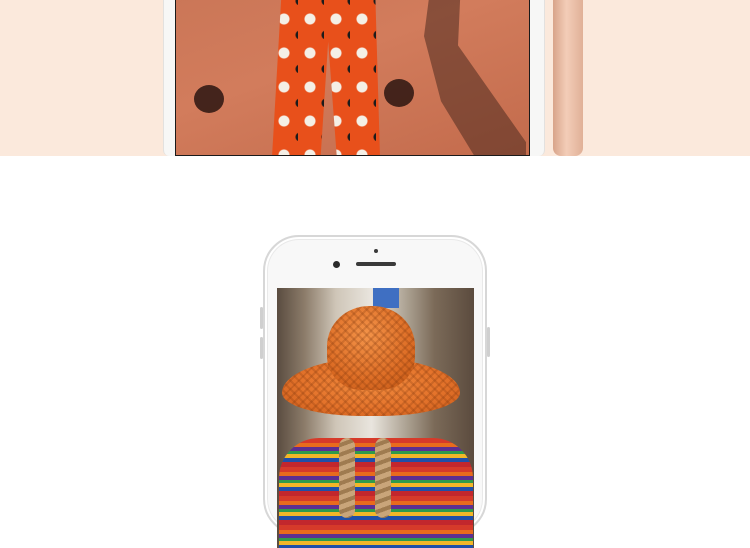 The image size is (750, 548). I want to click on wall-hole-right, so click(399, 93).